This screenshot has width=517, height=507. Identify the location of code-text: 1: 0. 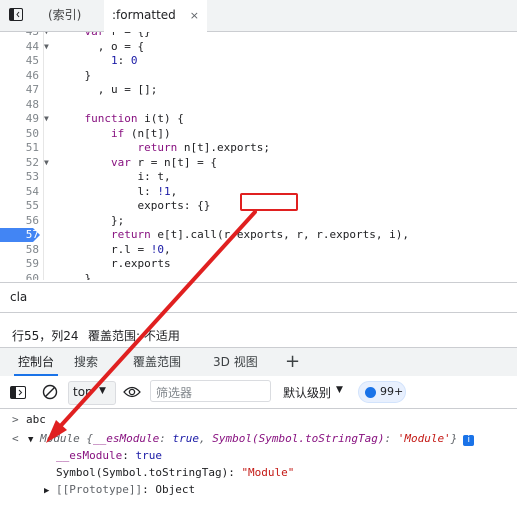
(124, 60).